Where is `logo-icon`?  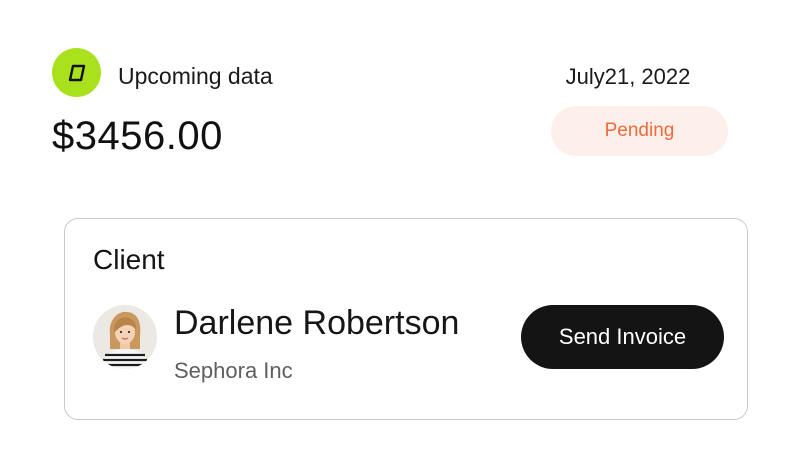
logo-icon is located at coordinates (76, 72).